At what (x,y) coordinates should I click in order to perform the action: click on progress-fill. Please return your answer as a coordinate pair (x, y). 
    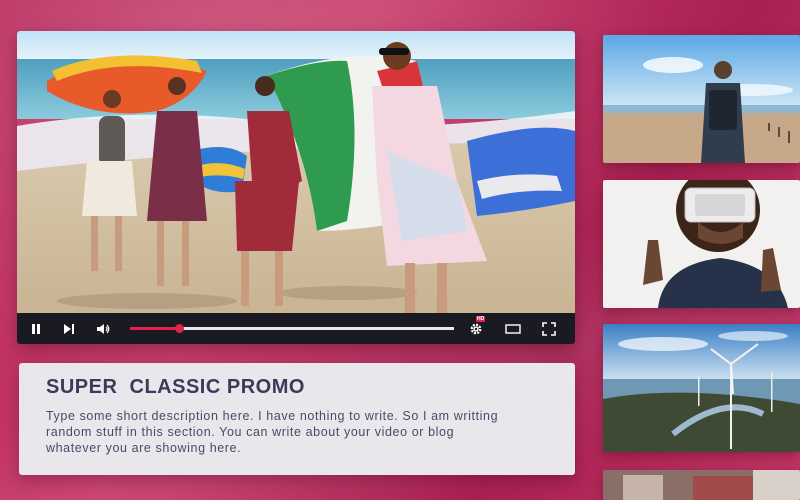
    Looking at the image, I should click on (154, 328).